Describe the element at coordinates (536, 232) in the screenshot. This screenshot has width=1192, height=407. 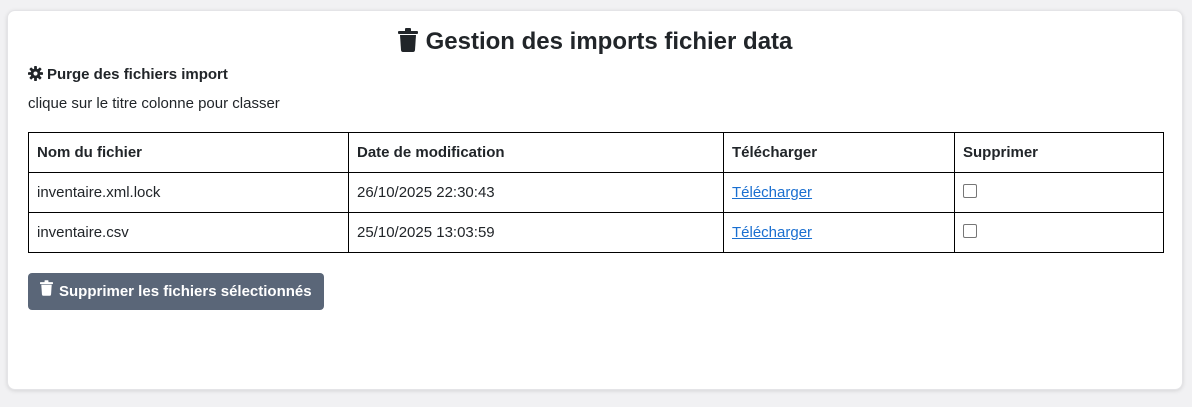
I see `file-date-cell: 25/10/2025 13:03:59` at that location.